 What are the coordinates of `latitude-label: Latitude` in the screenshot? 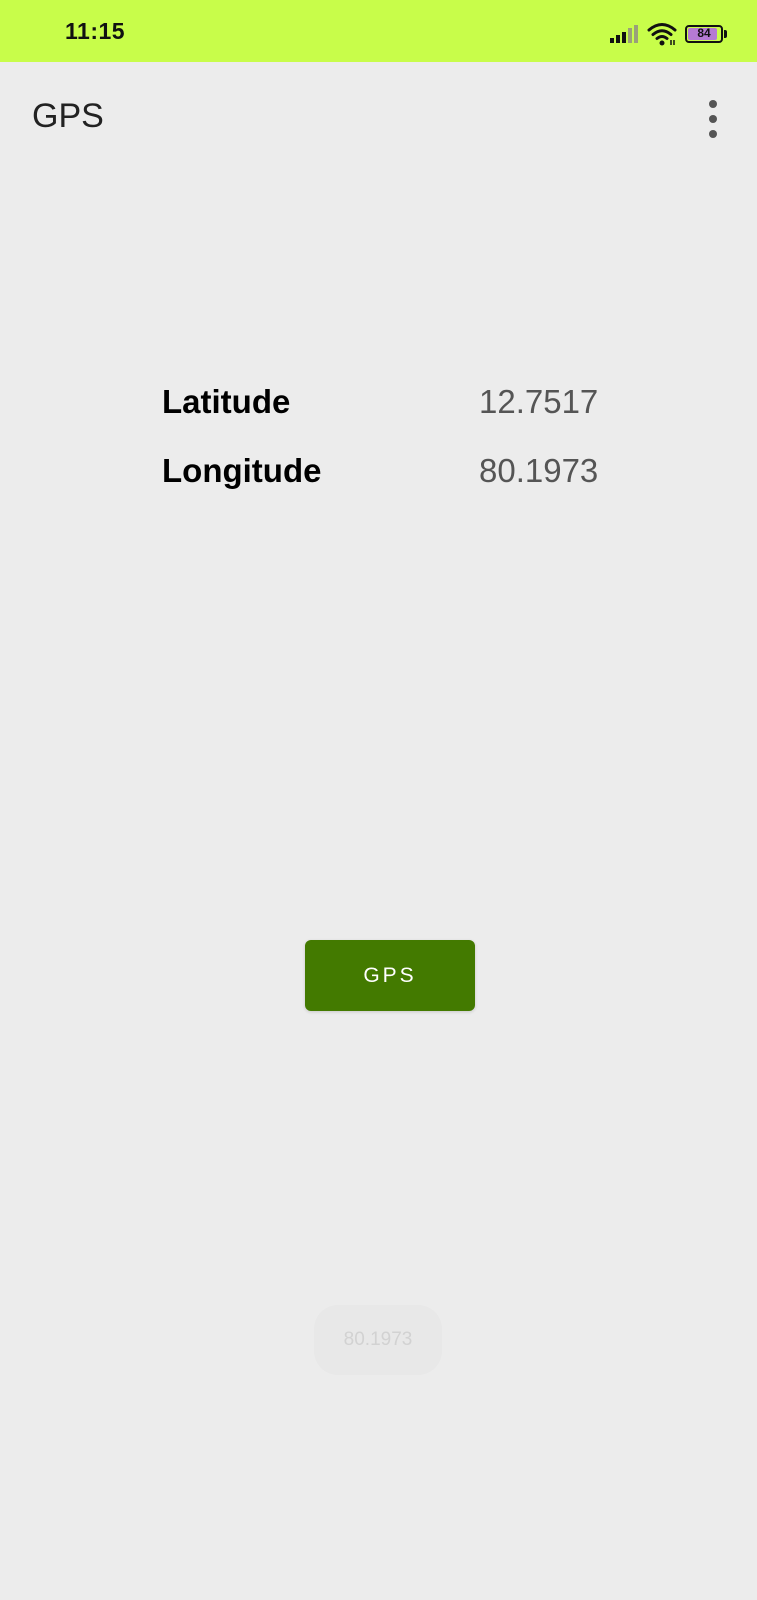 It's located at (226, 401).